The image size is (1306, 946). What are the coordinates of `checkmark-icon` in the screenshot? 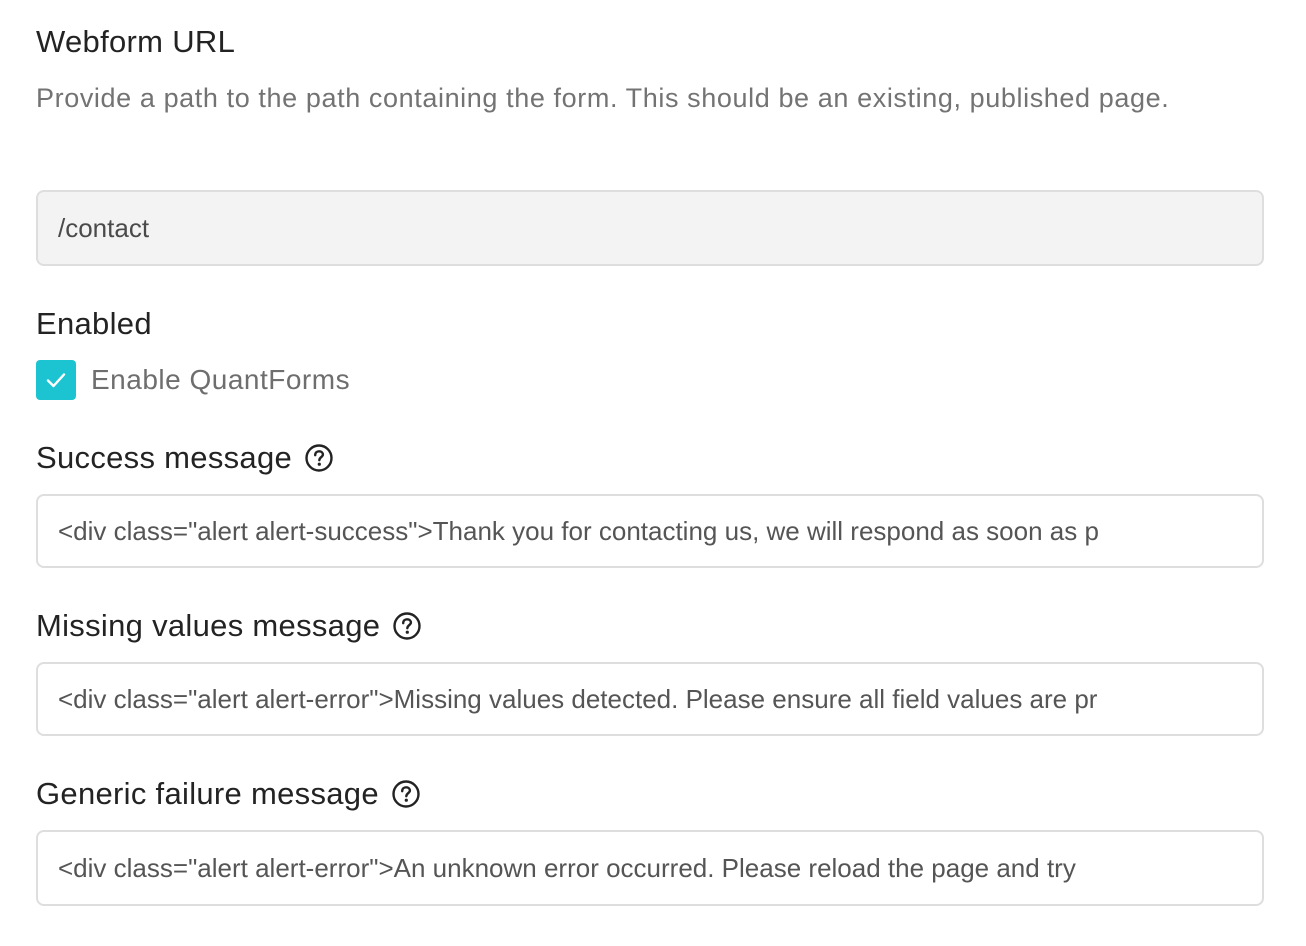 It's located at (56, 380).